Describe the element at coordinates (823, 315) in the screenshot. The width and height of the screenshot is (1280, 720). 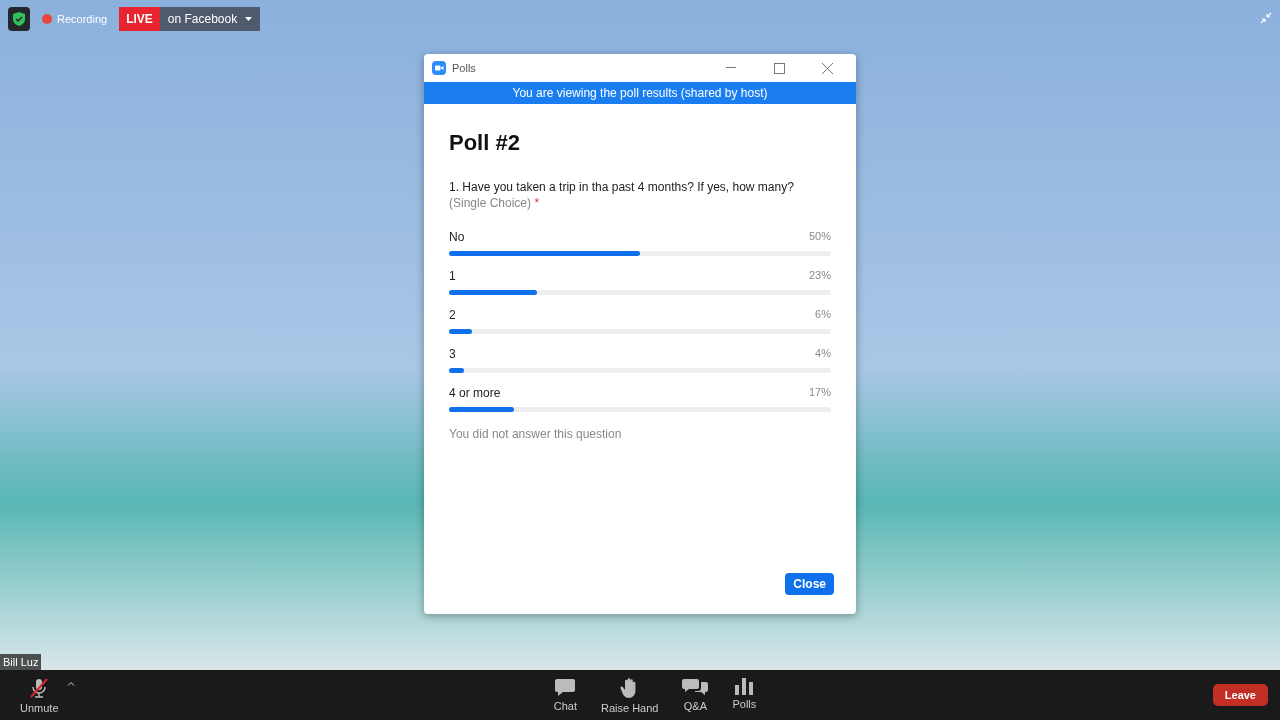
I see `answer-percent: 6%` at that location.